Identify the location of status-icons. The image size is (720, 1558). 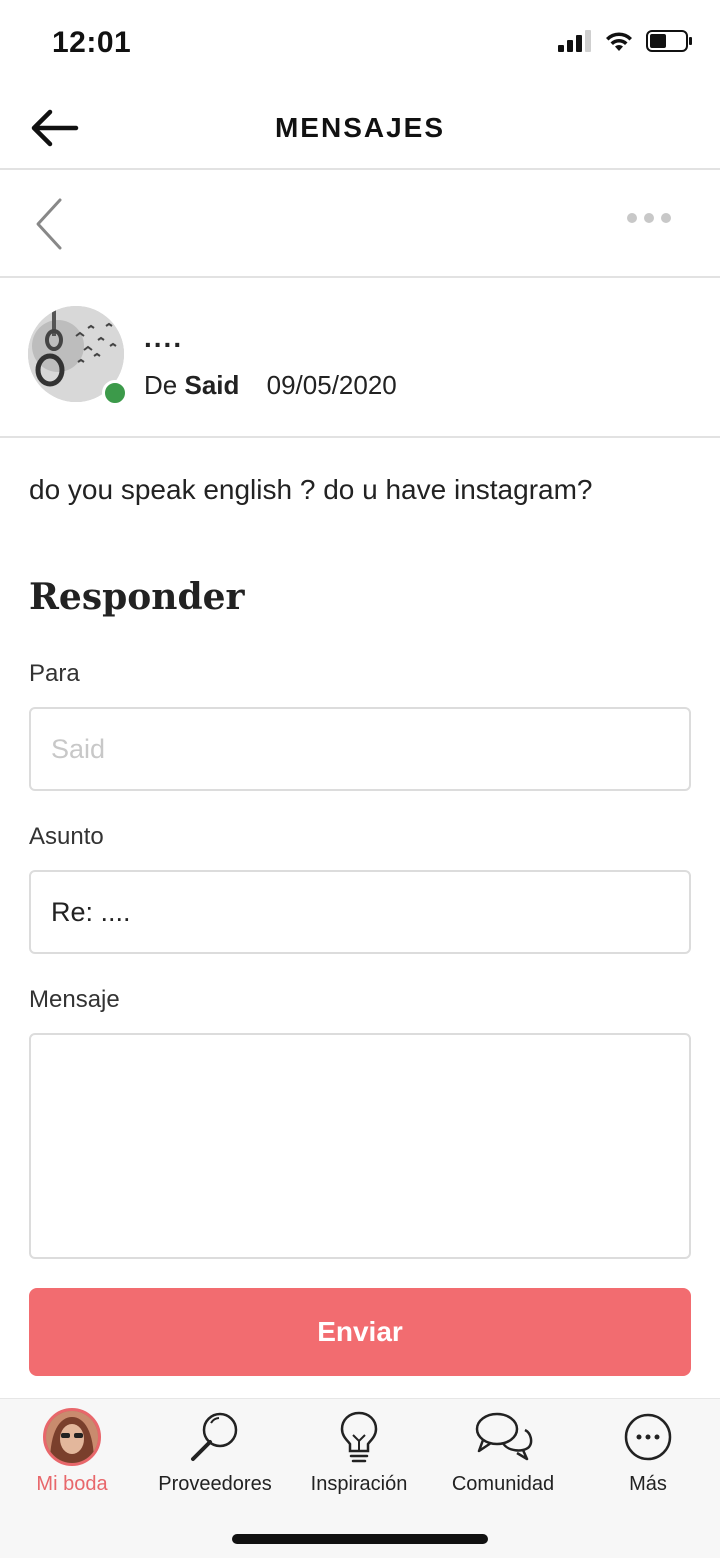
(625, 41).